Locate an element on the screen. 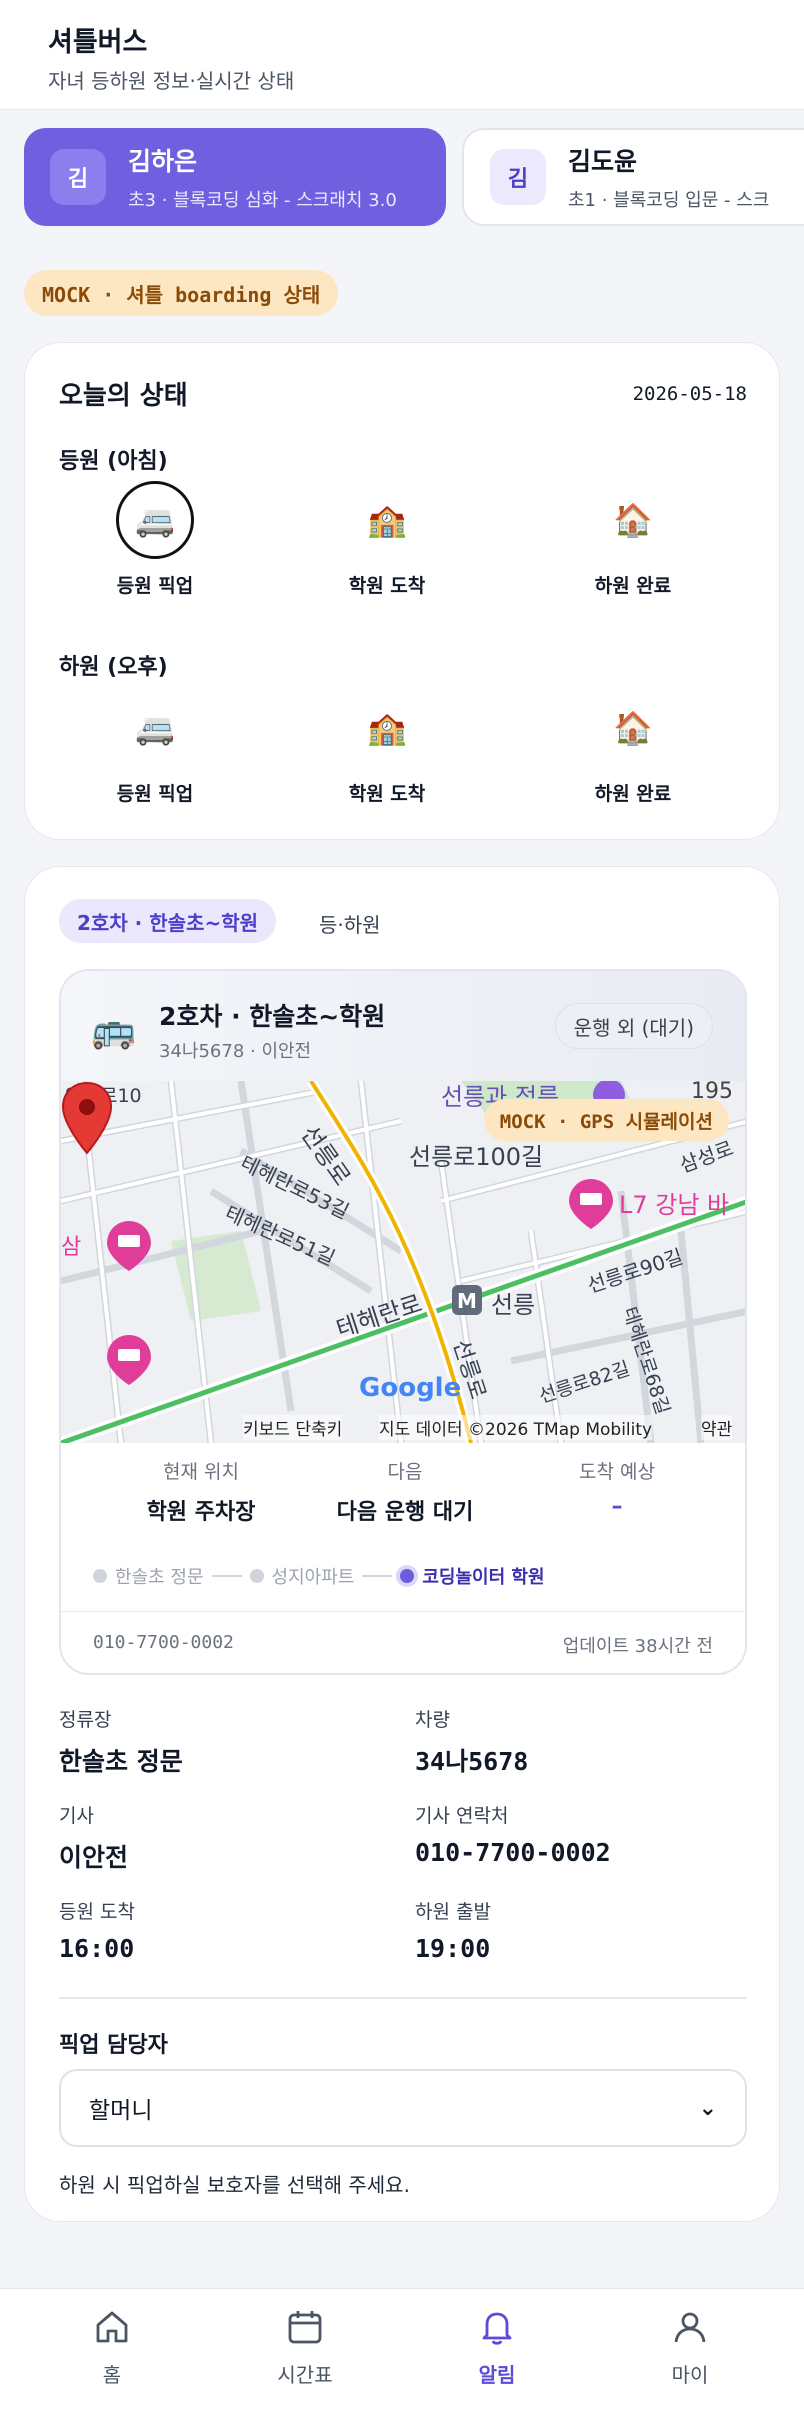 The height and width of the screenshot is (2422, 804). detail-driver: 기사 이안전 is located at coordinates (93, 1837).